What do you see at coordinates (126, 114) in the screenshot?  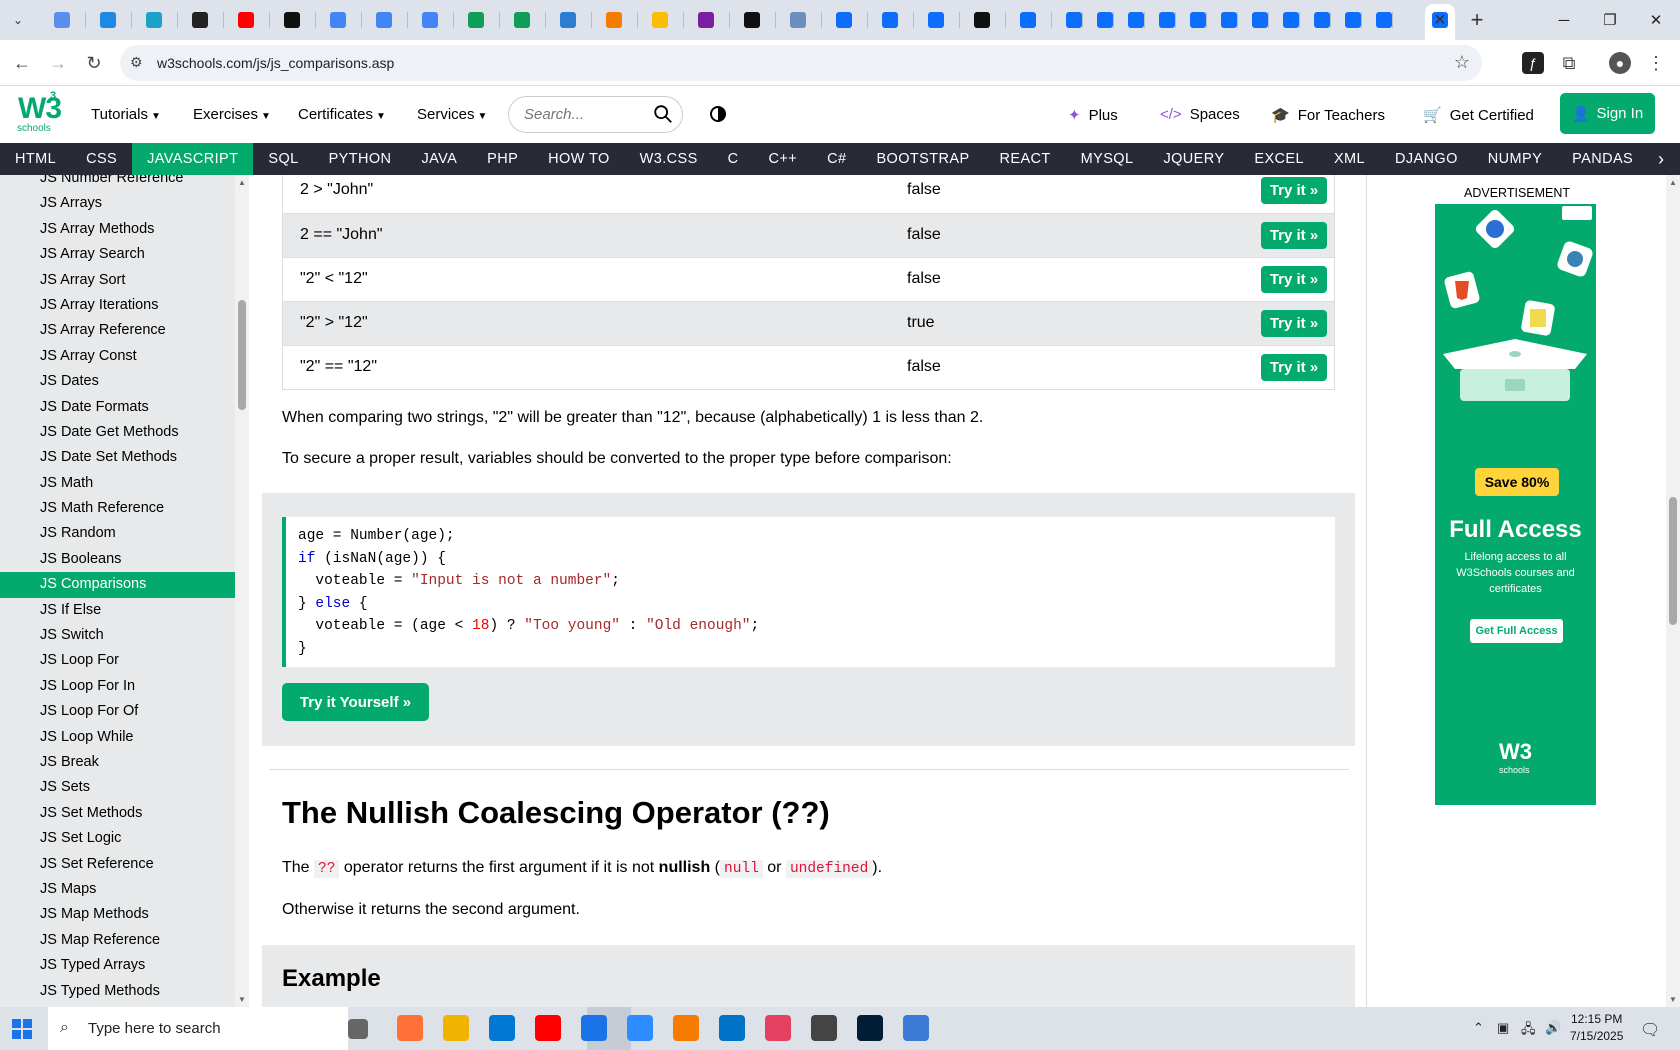 I see `menu-tutorials: Tutorials ▼` at bounding box center [126, 114].